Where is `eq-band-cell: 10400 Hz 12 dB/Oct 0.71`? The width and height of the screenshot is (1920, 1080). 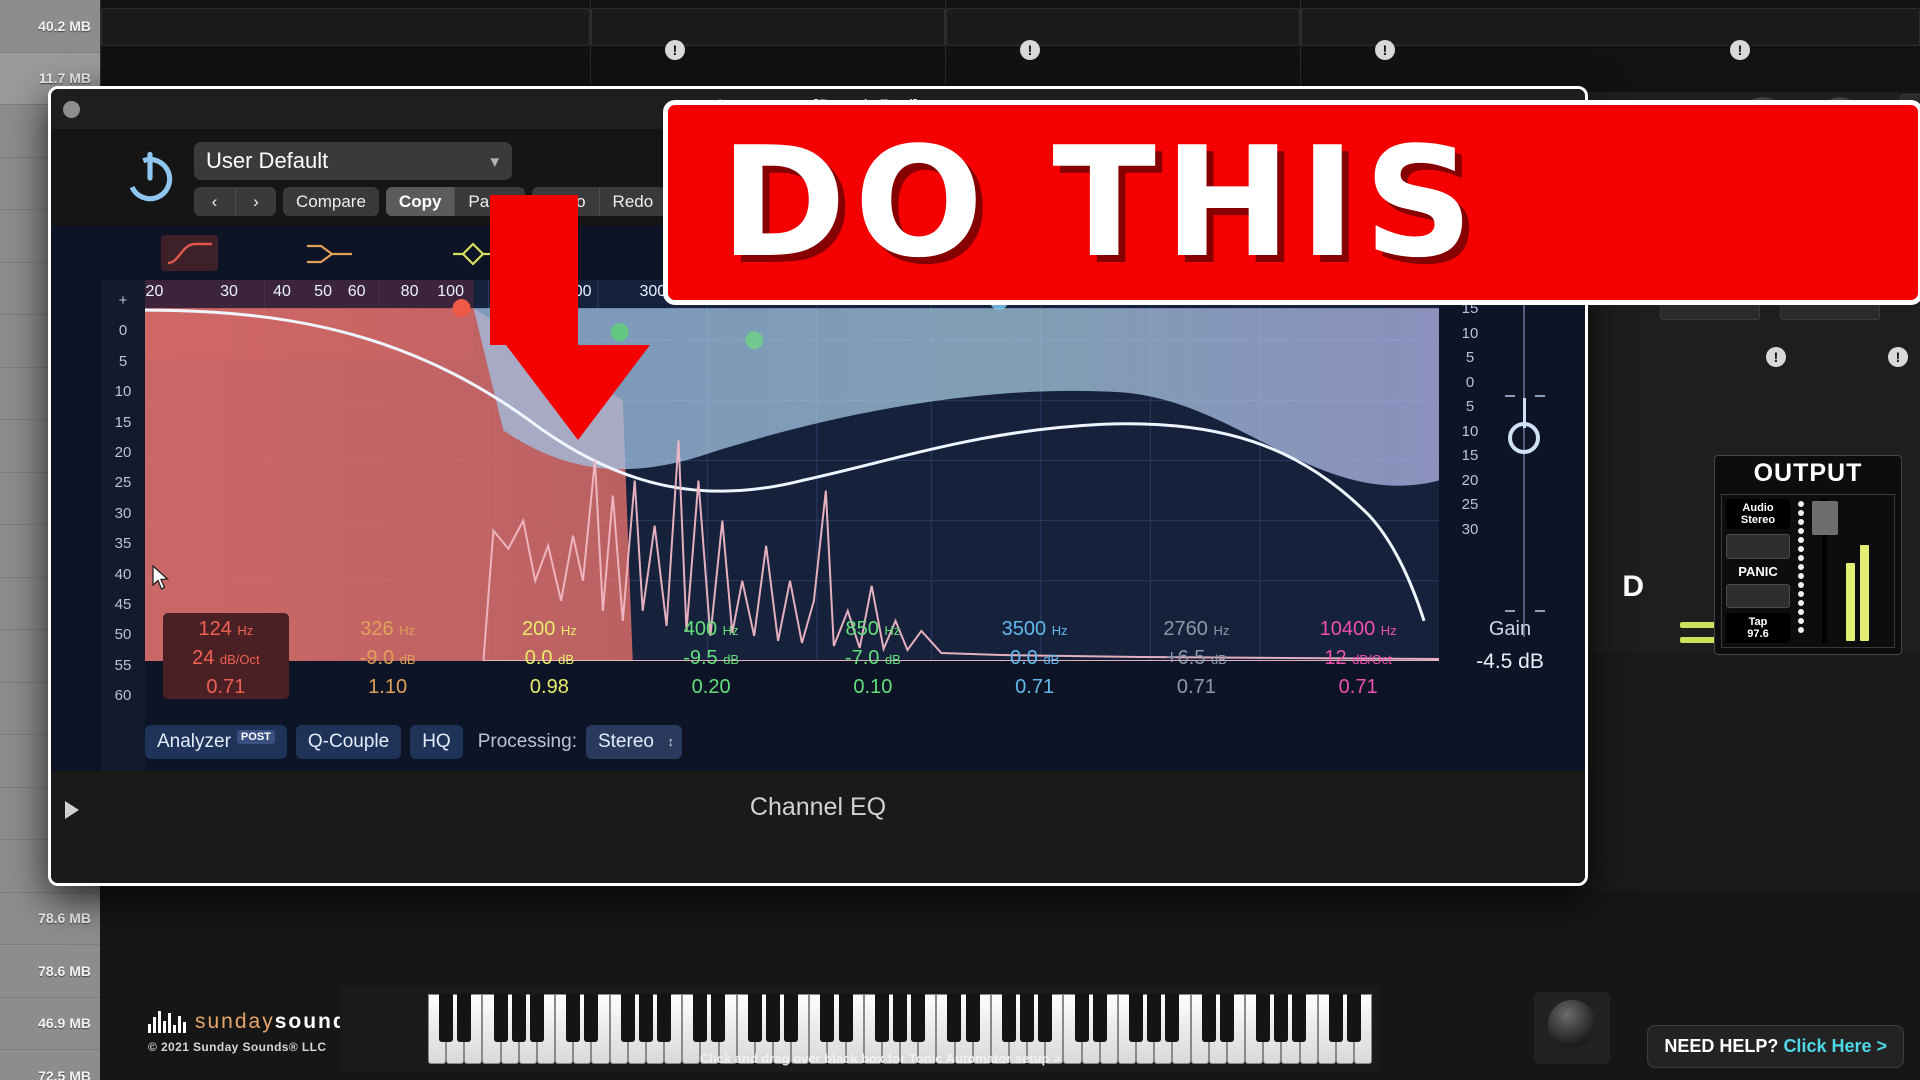
eq-band-cell: 10400 Hz 12 dB/Oct 0.71 is located at coordinates (1358, 656).